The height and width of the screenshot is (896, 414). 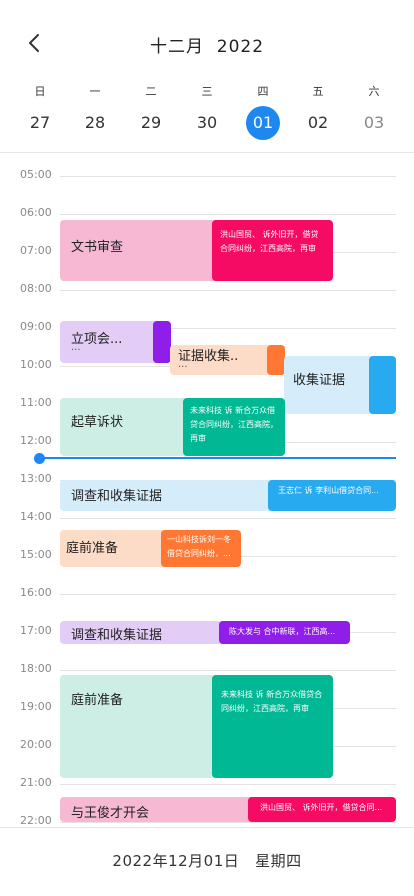 I want to click on weekday-label: 一, so click(x=95, y=91).